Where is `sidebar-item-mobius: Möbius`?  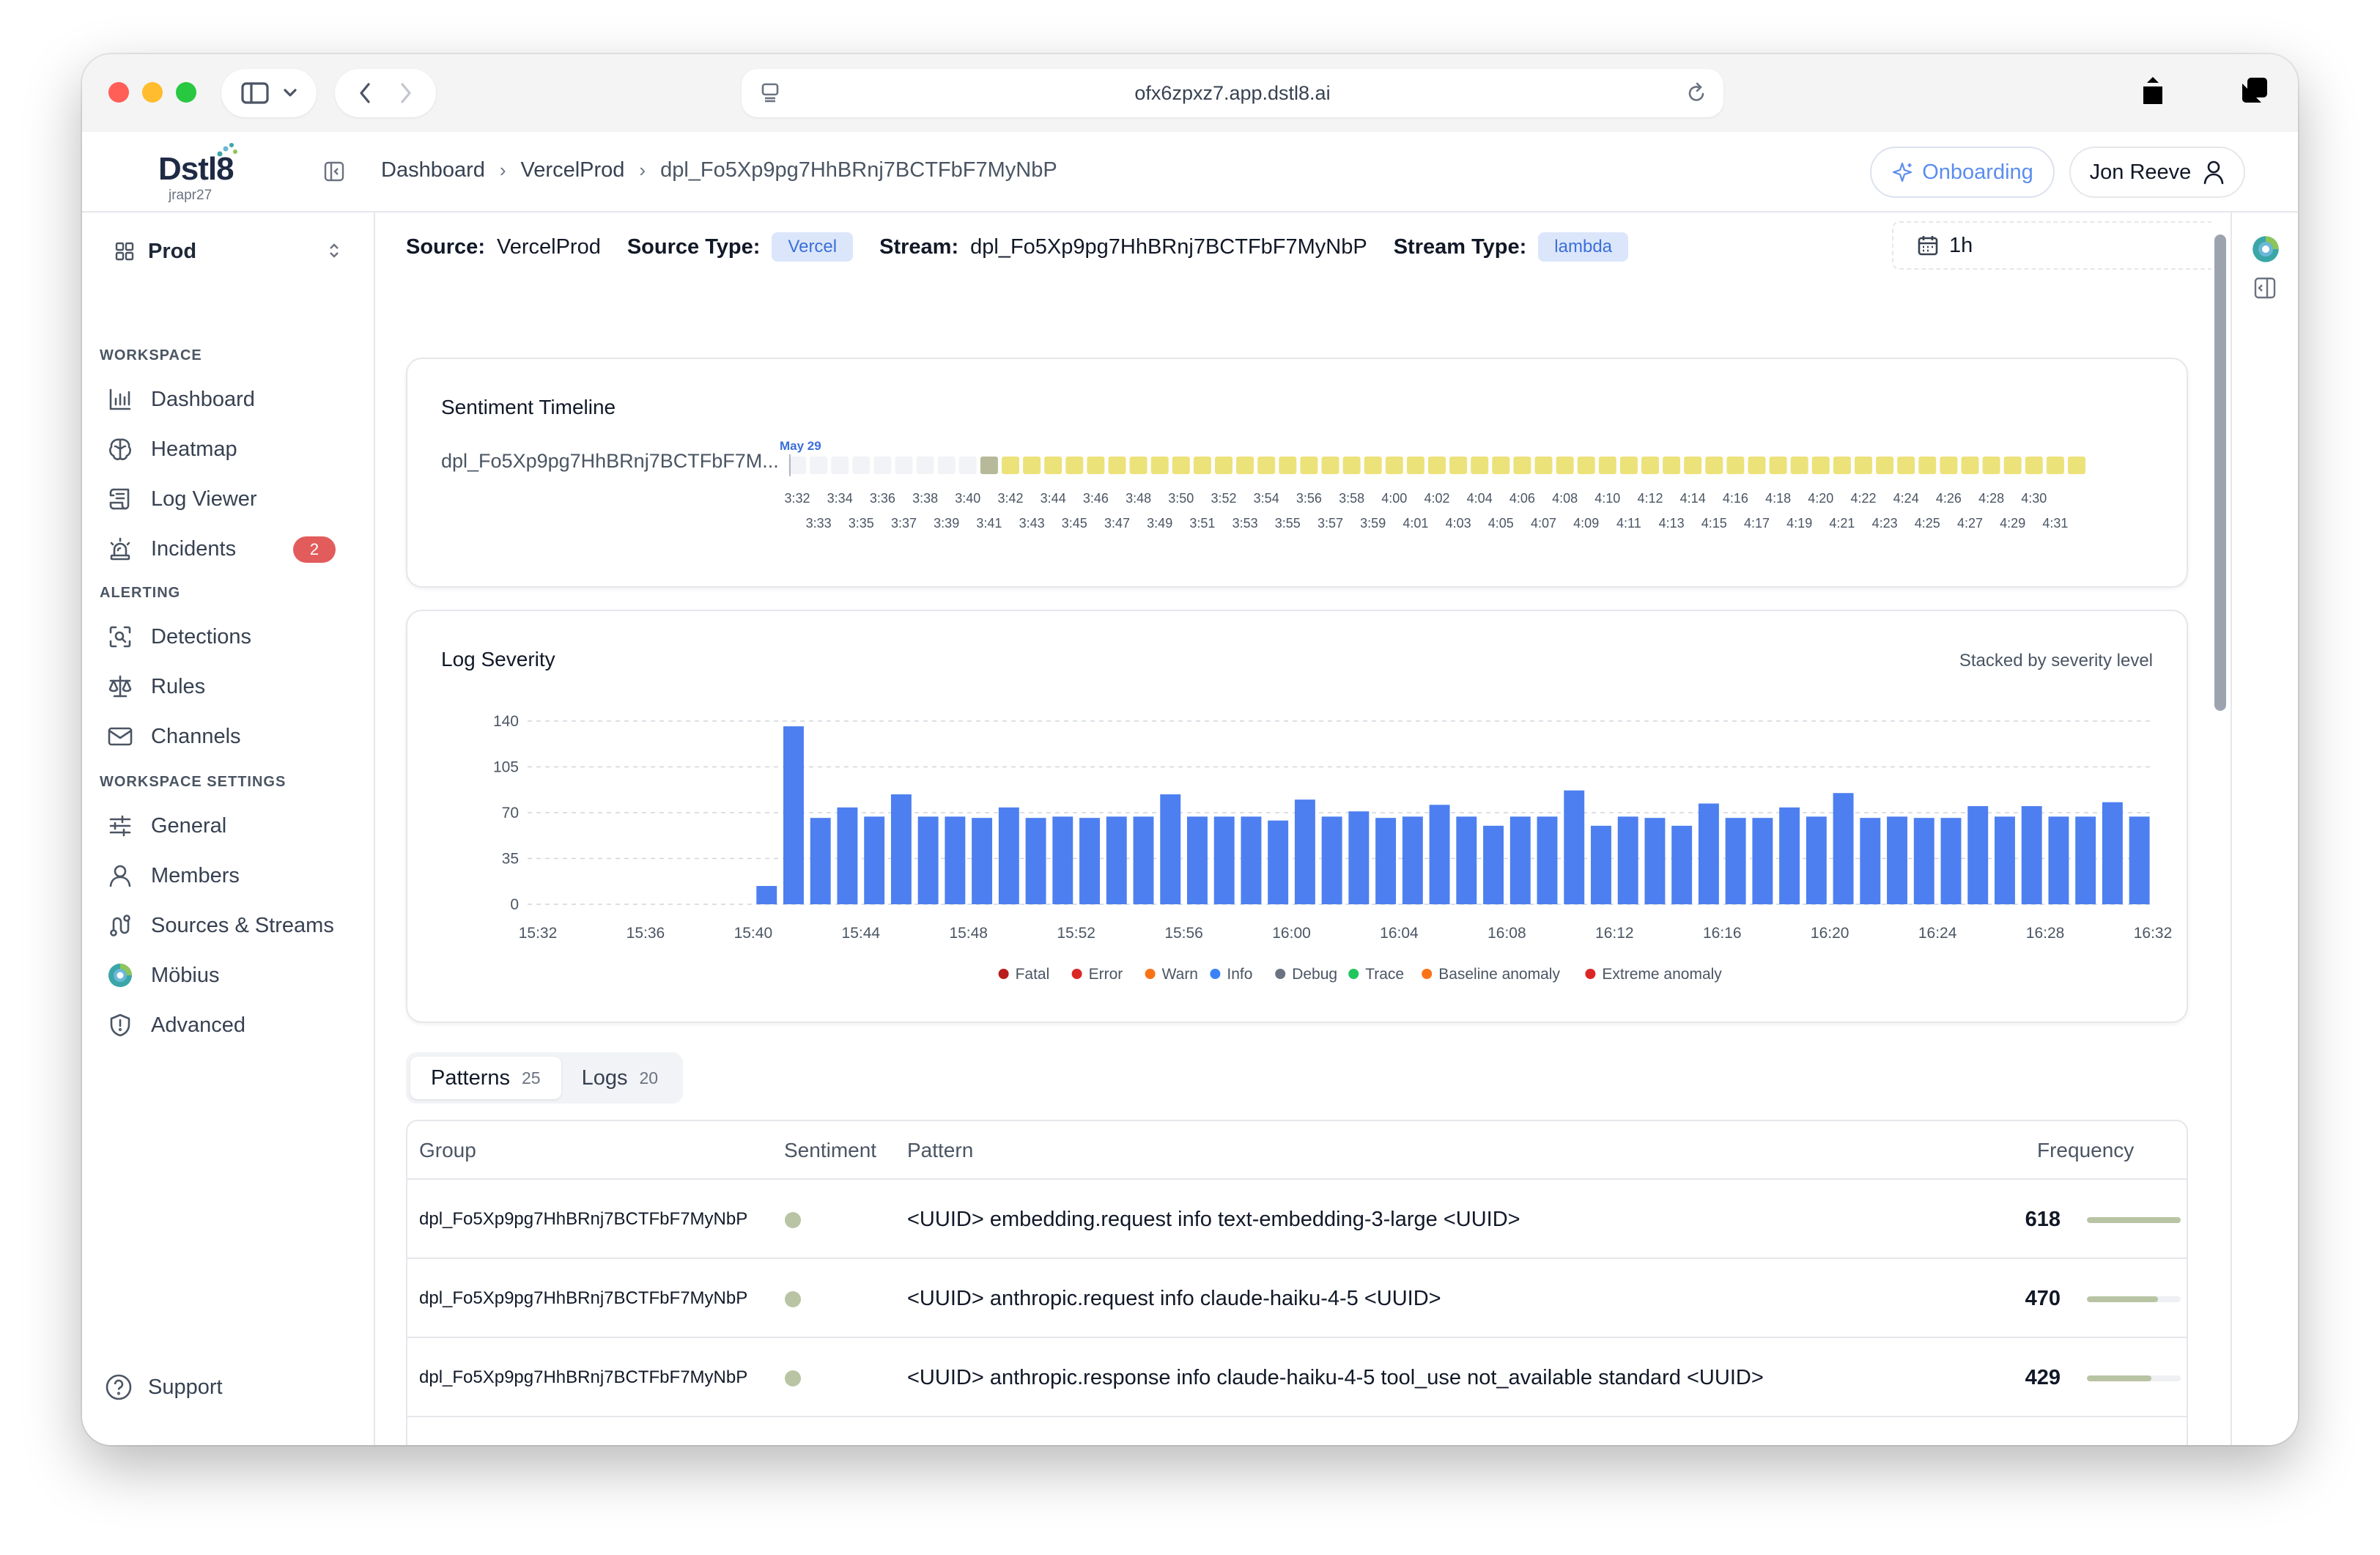
sidebar-item-mobius: Möbius is located at coordinates (229, 976).